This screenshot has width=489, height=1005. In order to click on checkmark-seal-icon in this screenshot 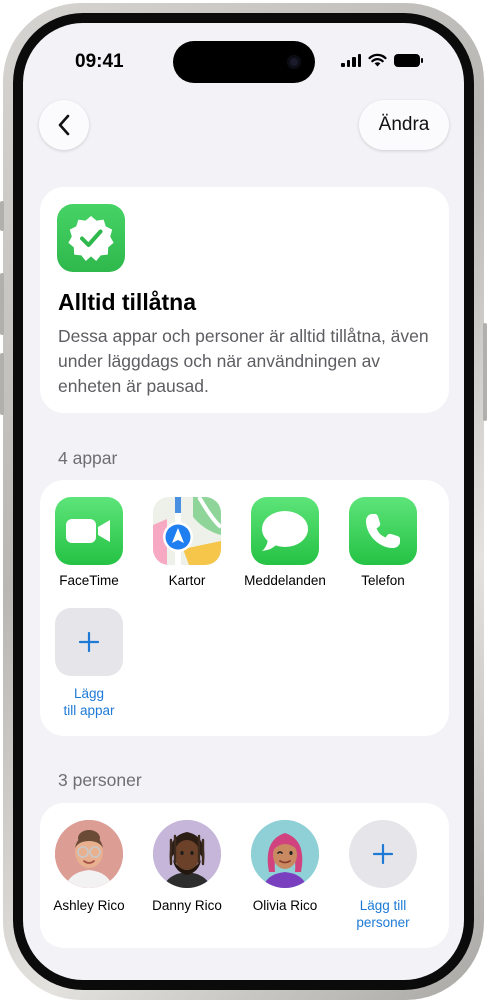, I will do `click(91, 238)`.